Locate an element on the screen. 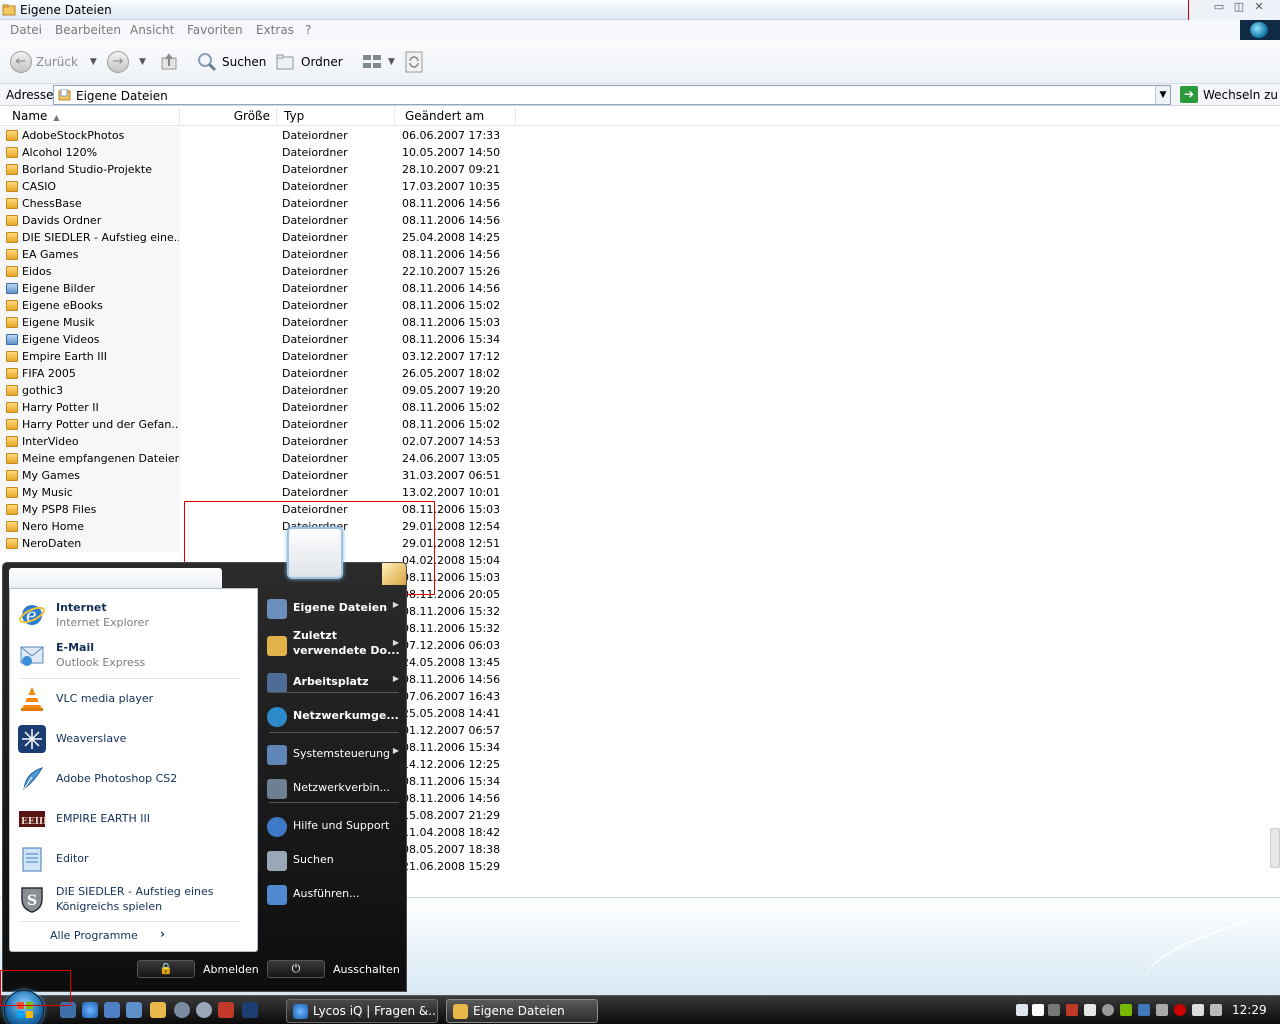  file-row: Eigene Musik Dateiordner 08.11.2006 15:03 is located at coordinates (260, 322).